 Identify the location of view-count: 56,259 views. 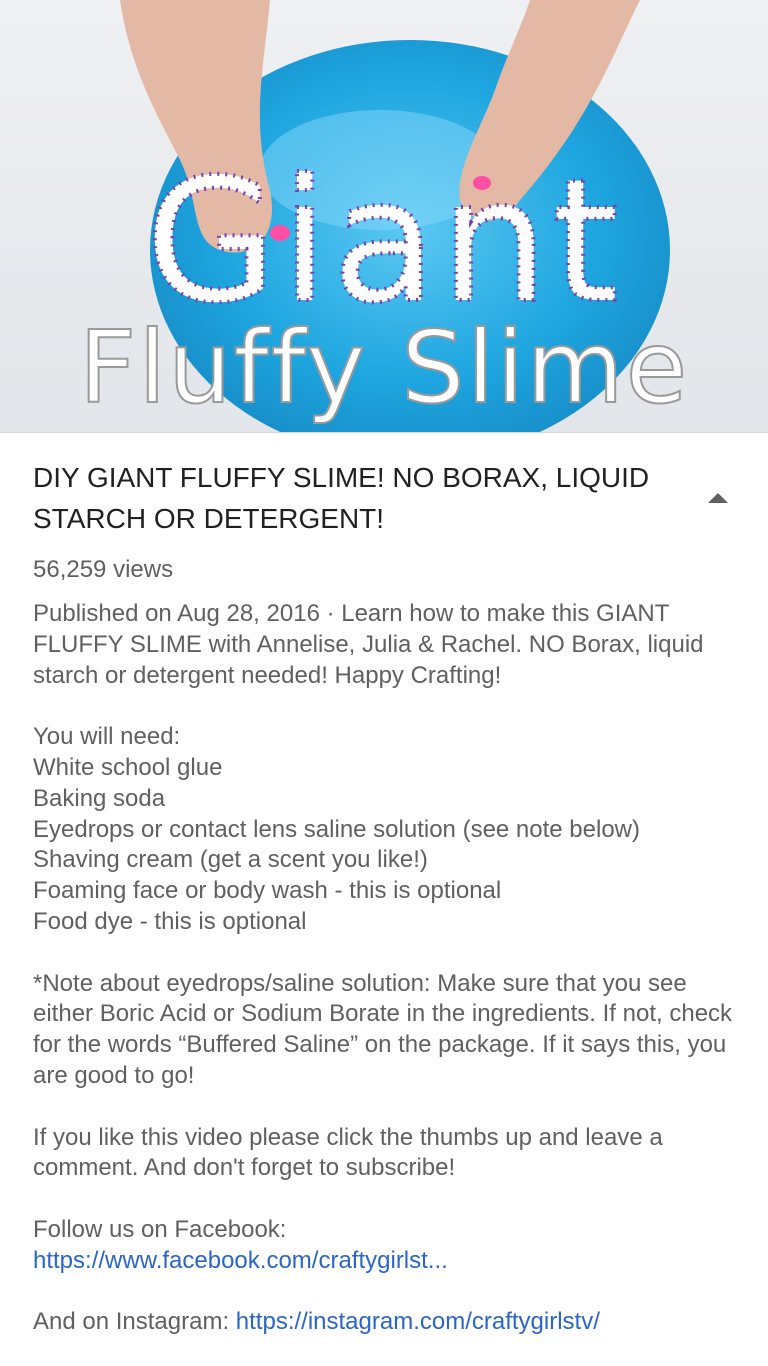
(103, 569).